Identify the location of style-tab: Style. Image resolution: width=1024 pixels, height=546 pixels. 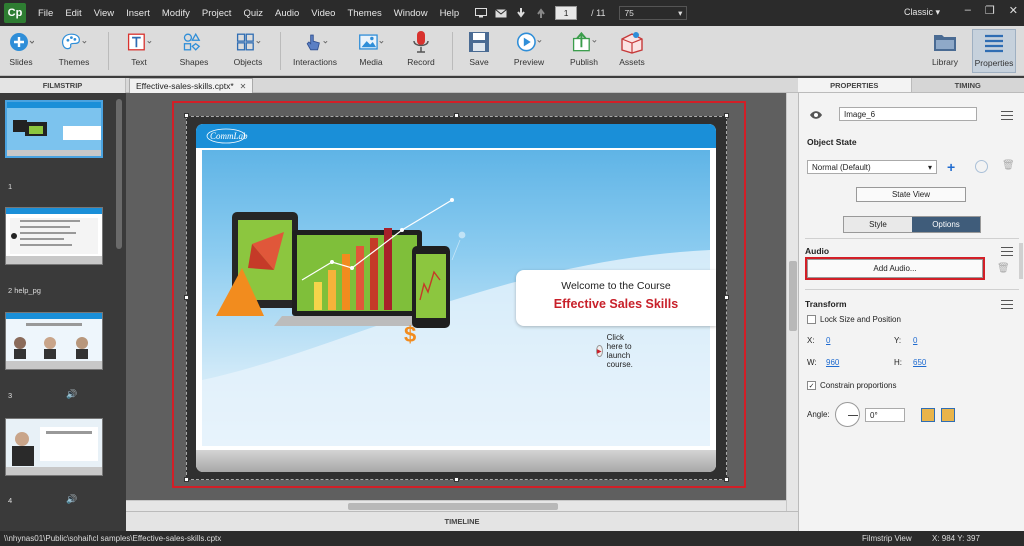
(878, 224).